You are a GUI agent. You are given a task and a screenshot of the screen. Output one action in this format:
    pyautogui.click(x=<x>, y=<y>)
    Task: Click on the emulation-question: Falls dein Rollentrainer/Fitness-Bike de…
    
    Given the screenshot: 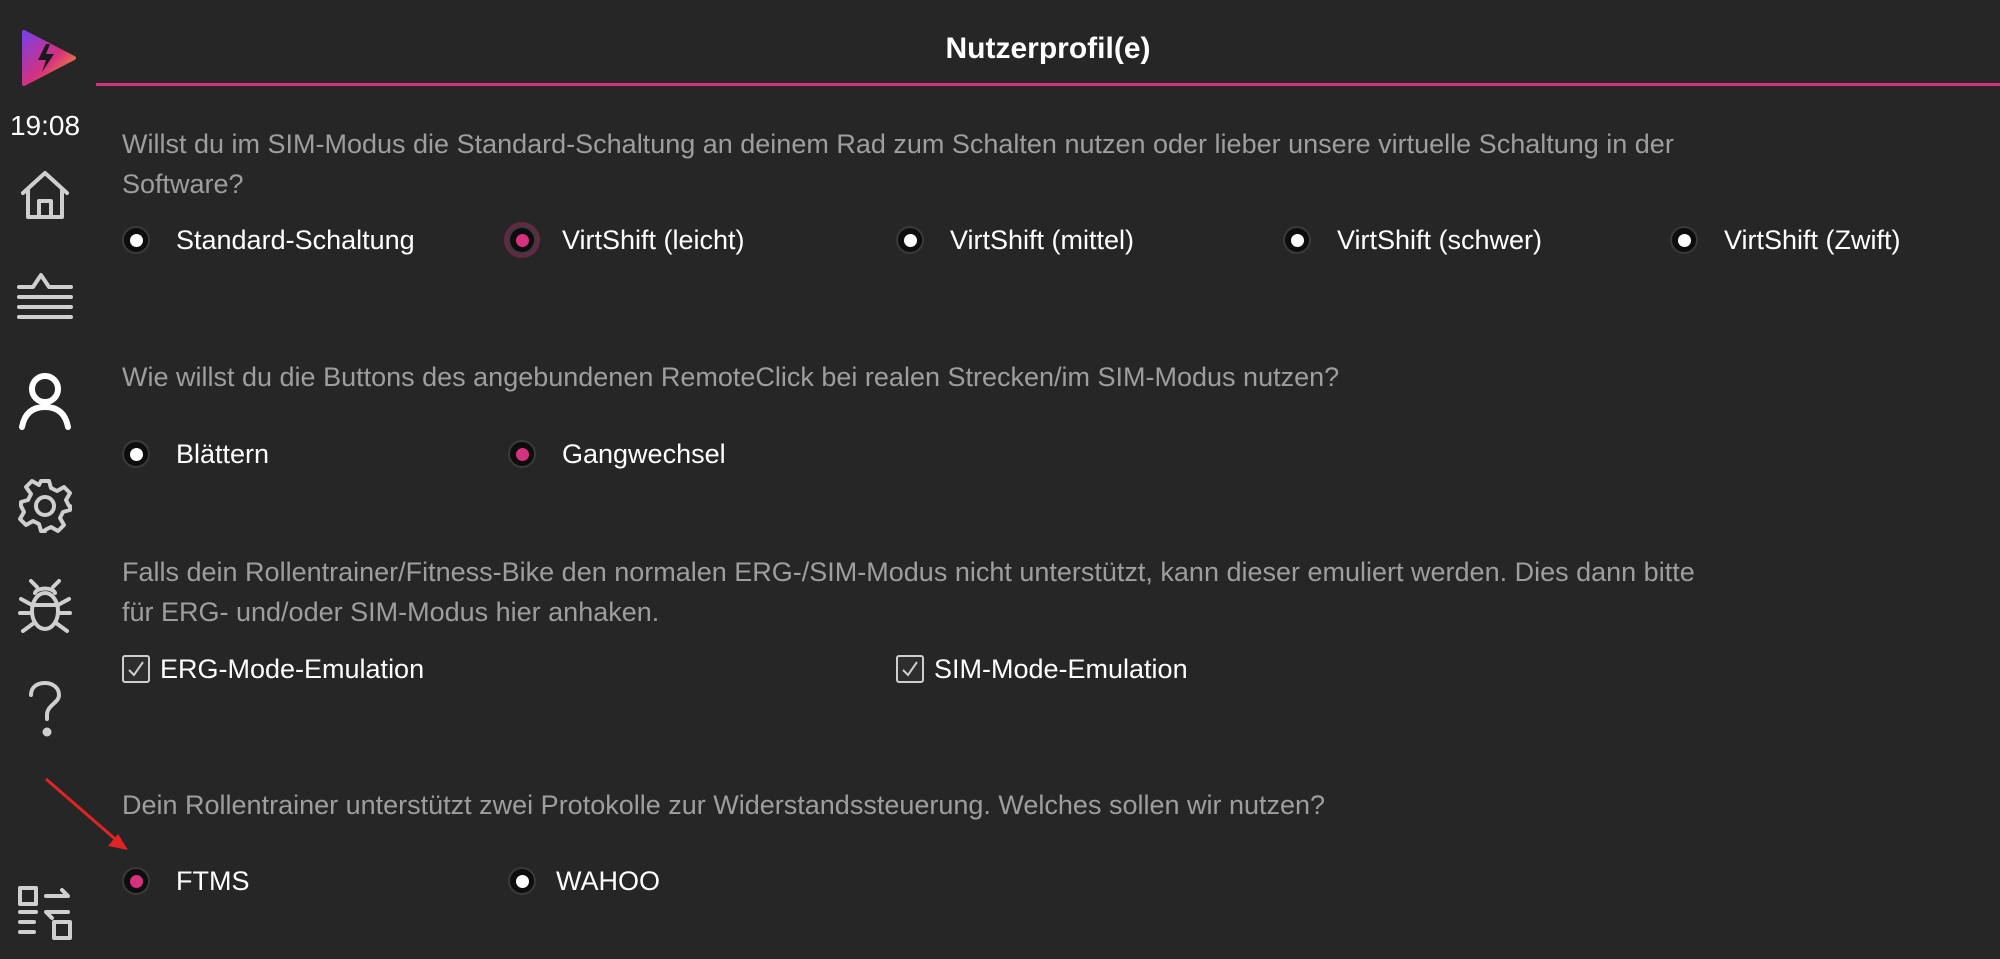 What is the action you would take?
    pyautogui.click(x=908, y=592)
    